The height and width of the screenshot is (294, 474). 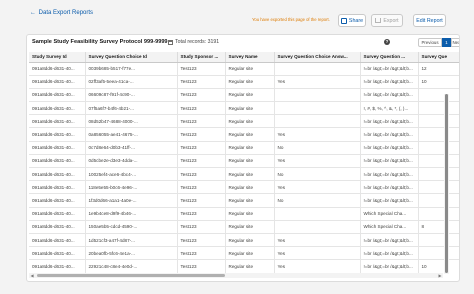 What do you see at coordinates (131, 57) in the screenshot?
I see `column-header: Survey Question Choice Id` at bounding box center [131, 57].